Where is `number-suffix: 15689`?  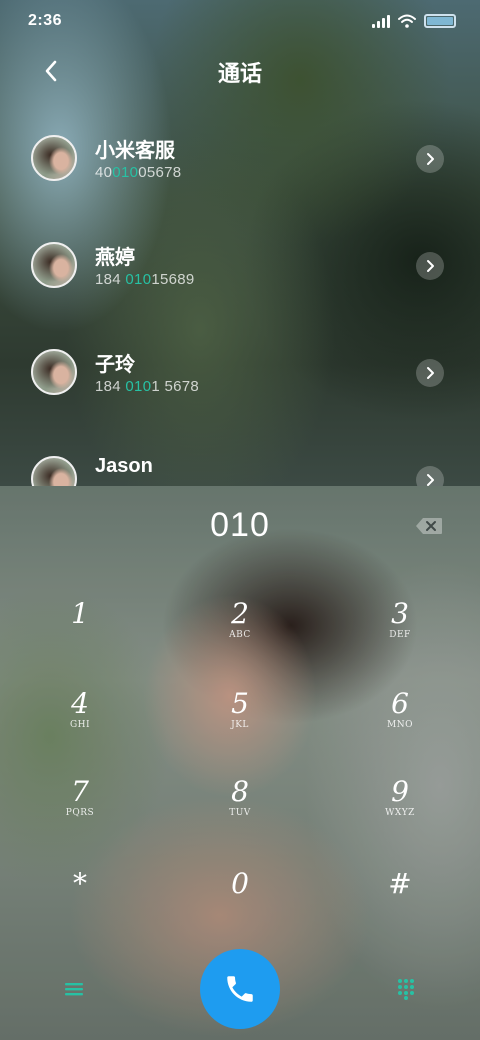
number-suffix: 15689 is located at coordinates (173, 279).